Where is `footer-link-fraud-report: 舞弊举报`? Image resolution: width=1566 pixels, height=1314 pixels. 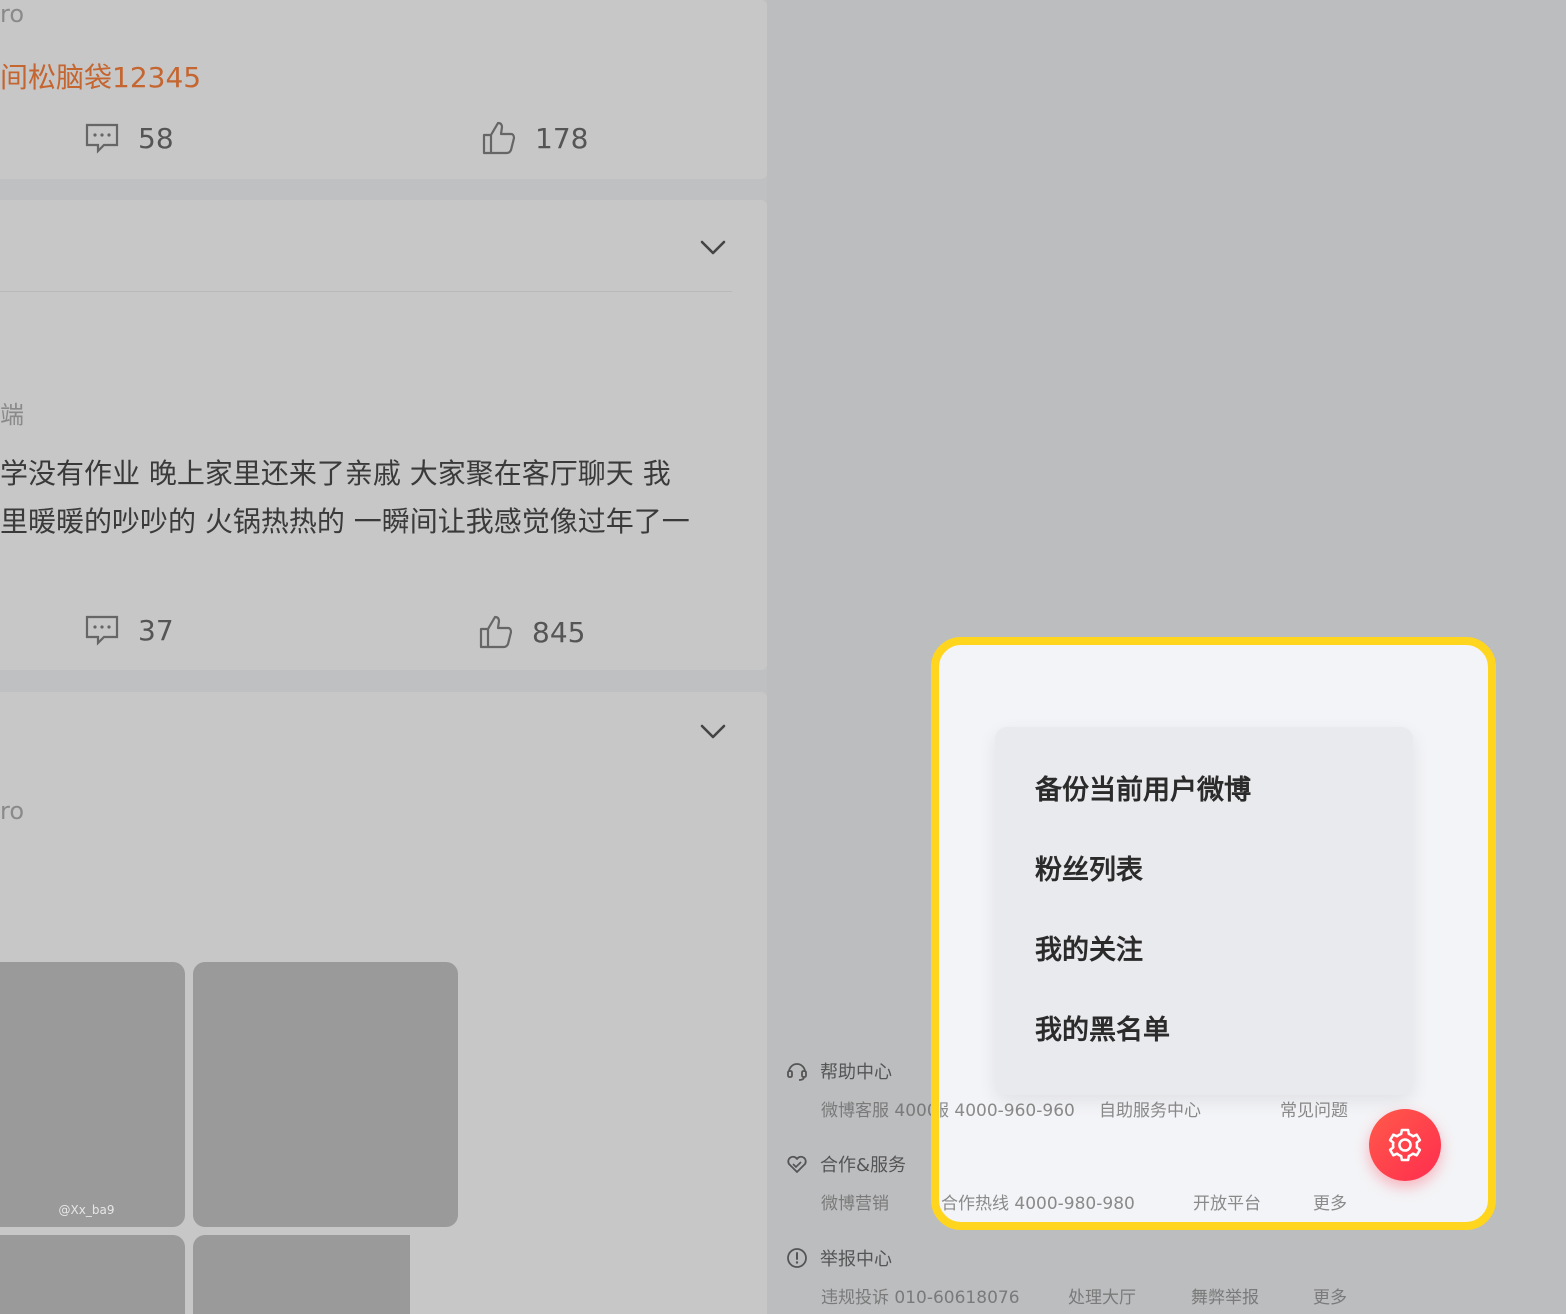 footer-link-fraud-report: 舞弊举报 is located at coordinates (1225, 1295).